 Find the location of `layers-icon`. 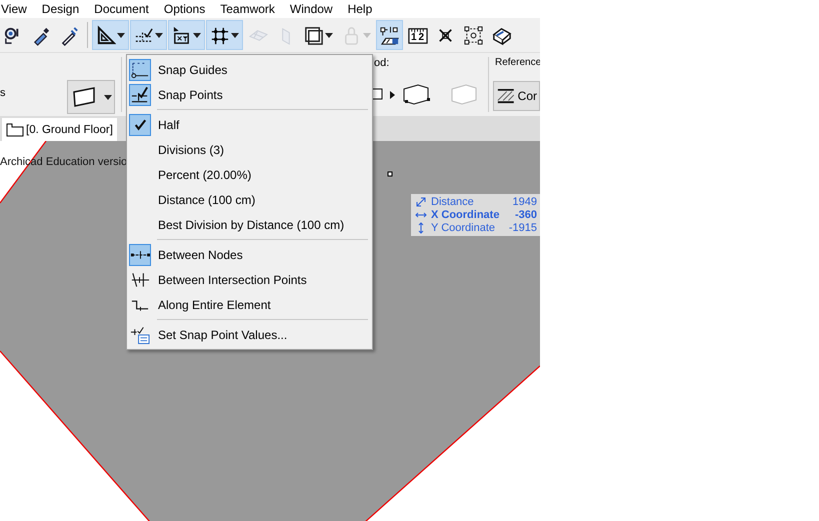

layers-icon is located at coordinates (313, 35).